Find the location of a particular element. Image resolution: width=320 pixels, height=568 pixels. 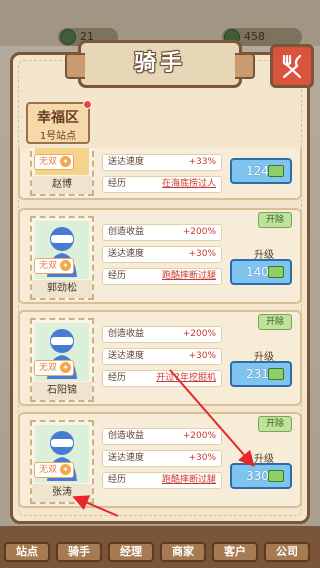

upgrade-button: 124 is located at coordinates (261, 171).